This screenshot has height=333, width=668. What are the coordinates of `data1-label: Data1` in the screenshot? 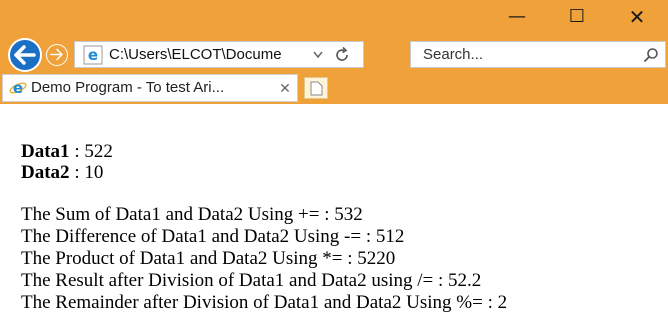 It's located at (45, 151).